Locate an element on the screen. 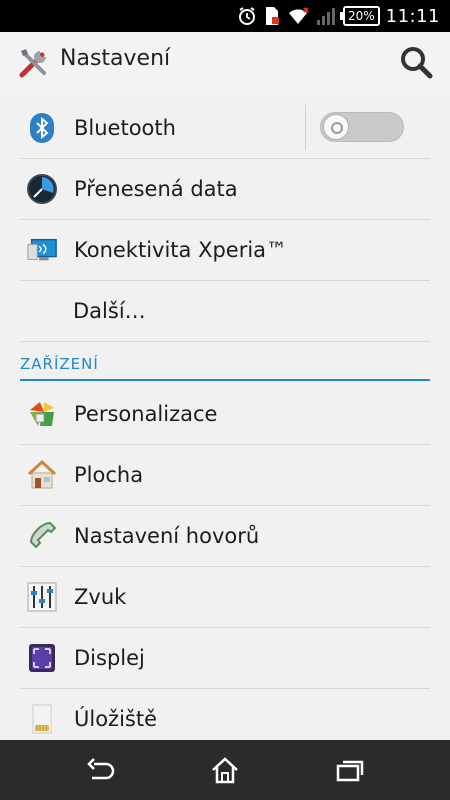  list-item-call-settings: Nastavení hovorů is located at coordinates (225, 536).